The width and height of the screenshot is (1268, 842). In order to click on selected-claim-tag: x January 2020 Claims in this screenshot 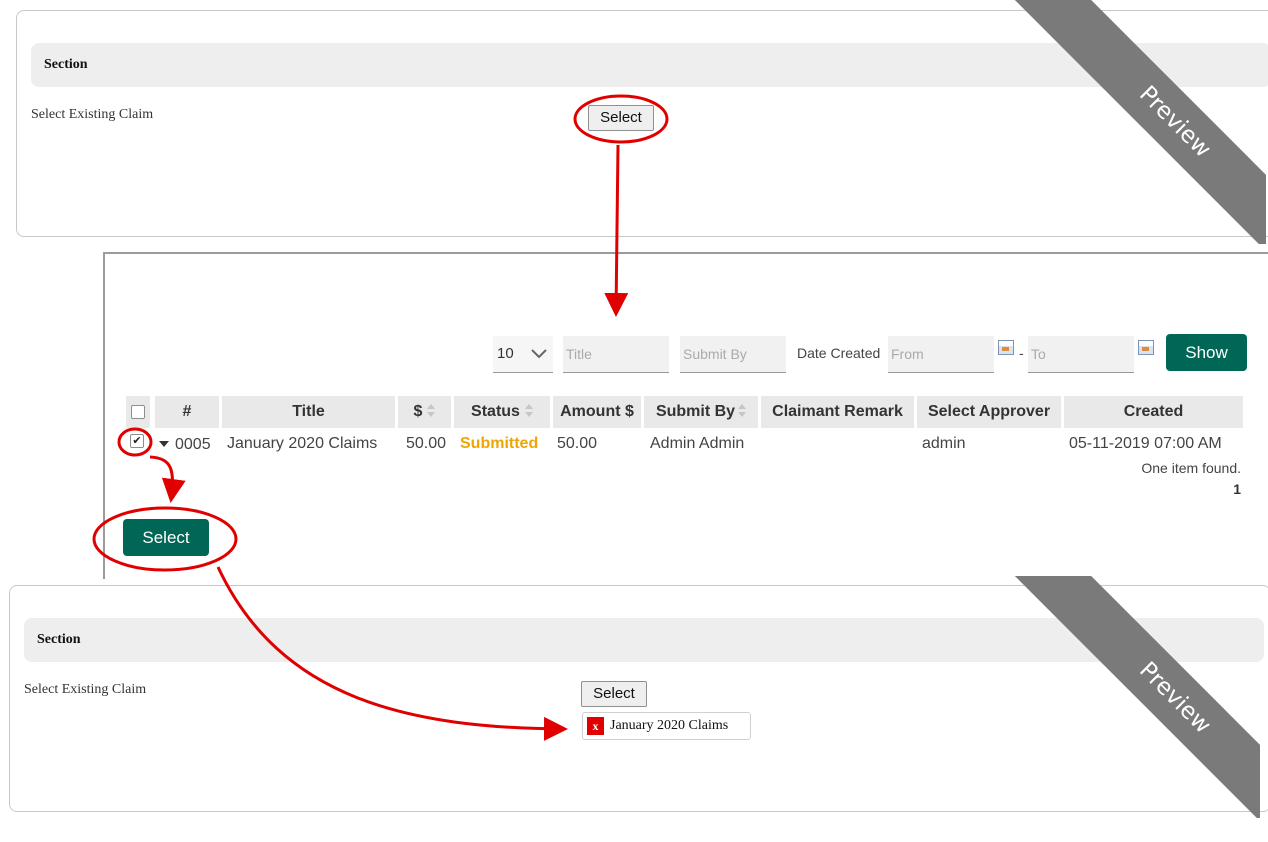, I will do `click(666, 726)`.